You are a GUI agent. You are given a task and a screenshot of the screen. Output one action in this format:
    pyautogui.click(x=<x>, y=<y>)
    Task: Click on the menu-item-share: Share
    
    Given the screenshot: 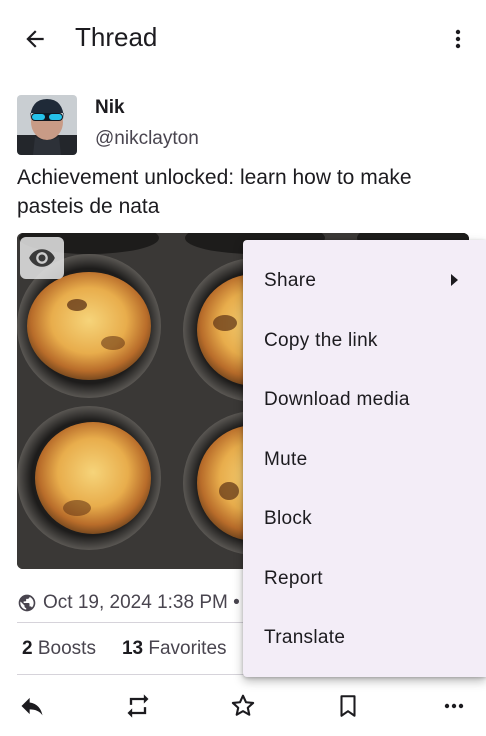 What is the action you would take?
    pyautogui.click(x=364, y=281)
    